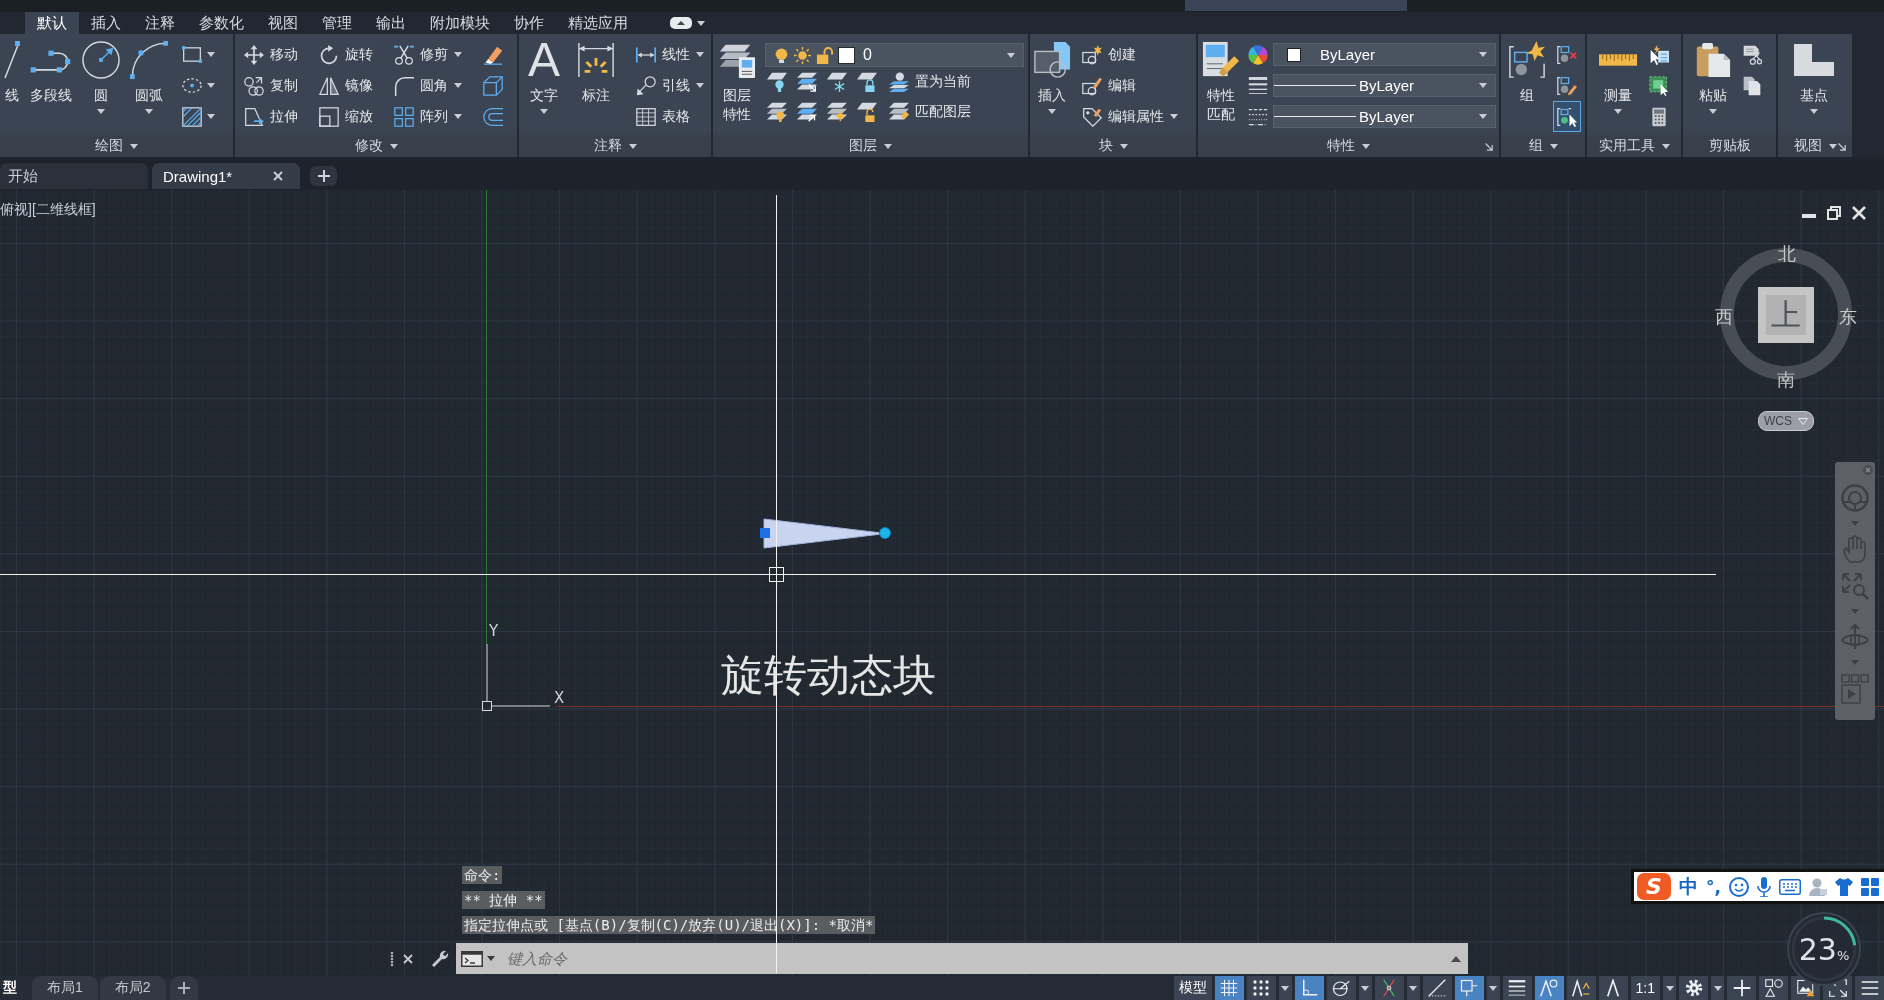 The width and height of the screenshot is (1884, 1000). What do you see at coordinates (1713, 76) in the screenshot?
I see `paste-button: 粘贴` at bounding box center [1713, 76].